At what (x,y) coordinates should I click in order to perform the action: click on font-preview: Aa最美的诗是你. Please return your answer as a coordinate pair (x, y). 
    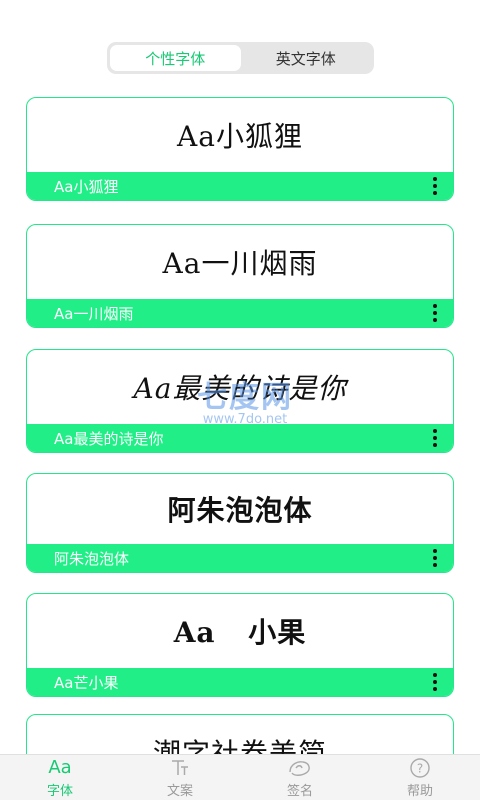
    Looking at the image, I should click on (240, 388).